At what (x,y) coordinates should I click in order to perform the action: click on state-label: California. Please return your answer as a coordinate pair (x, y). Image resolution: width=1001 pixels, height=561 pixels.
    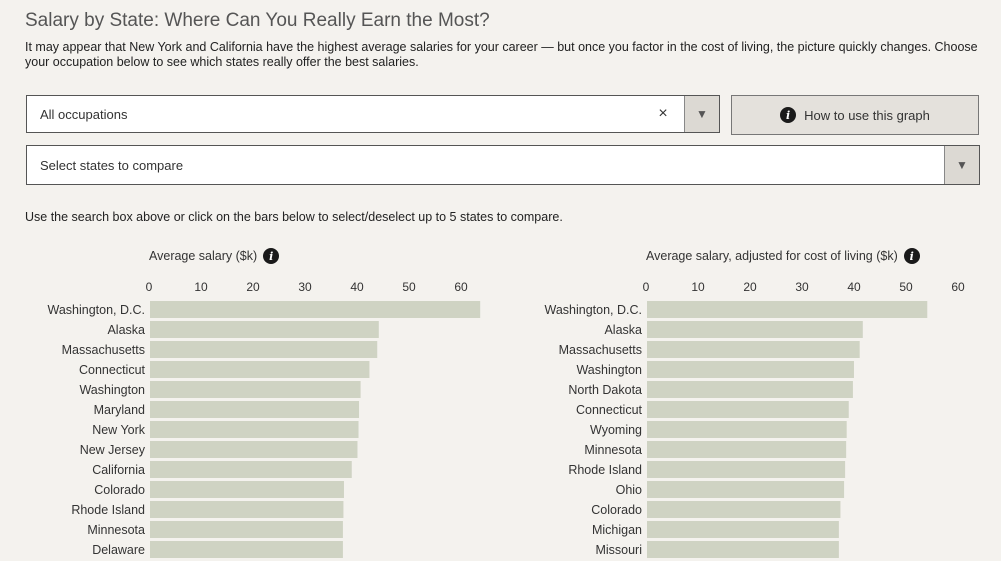
    Looking at the image, I should click on (118, 470).